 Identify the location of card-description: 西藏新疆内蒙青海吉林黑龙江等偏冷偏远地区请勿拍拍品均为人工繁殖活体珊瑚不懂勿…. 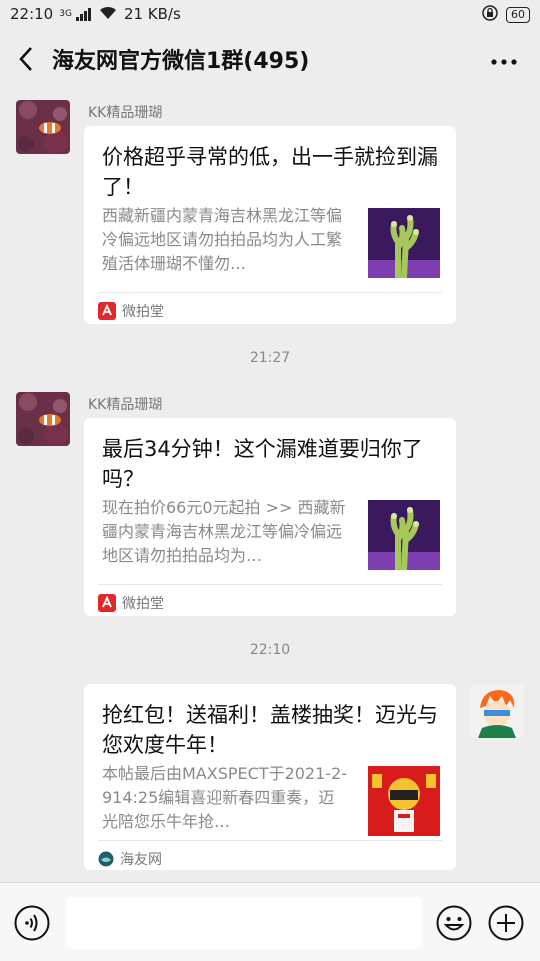
(222, 239).